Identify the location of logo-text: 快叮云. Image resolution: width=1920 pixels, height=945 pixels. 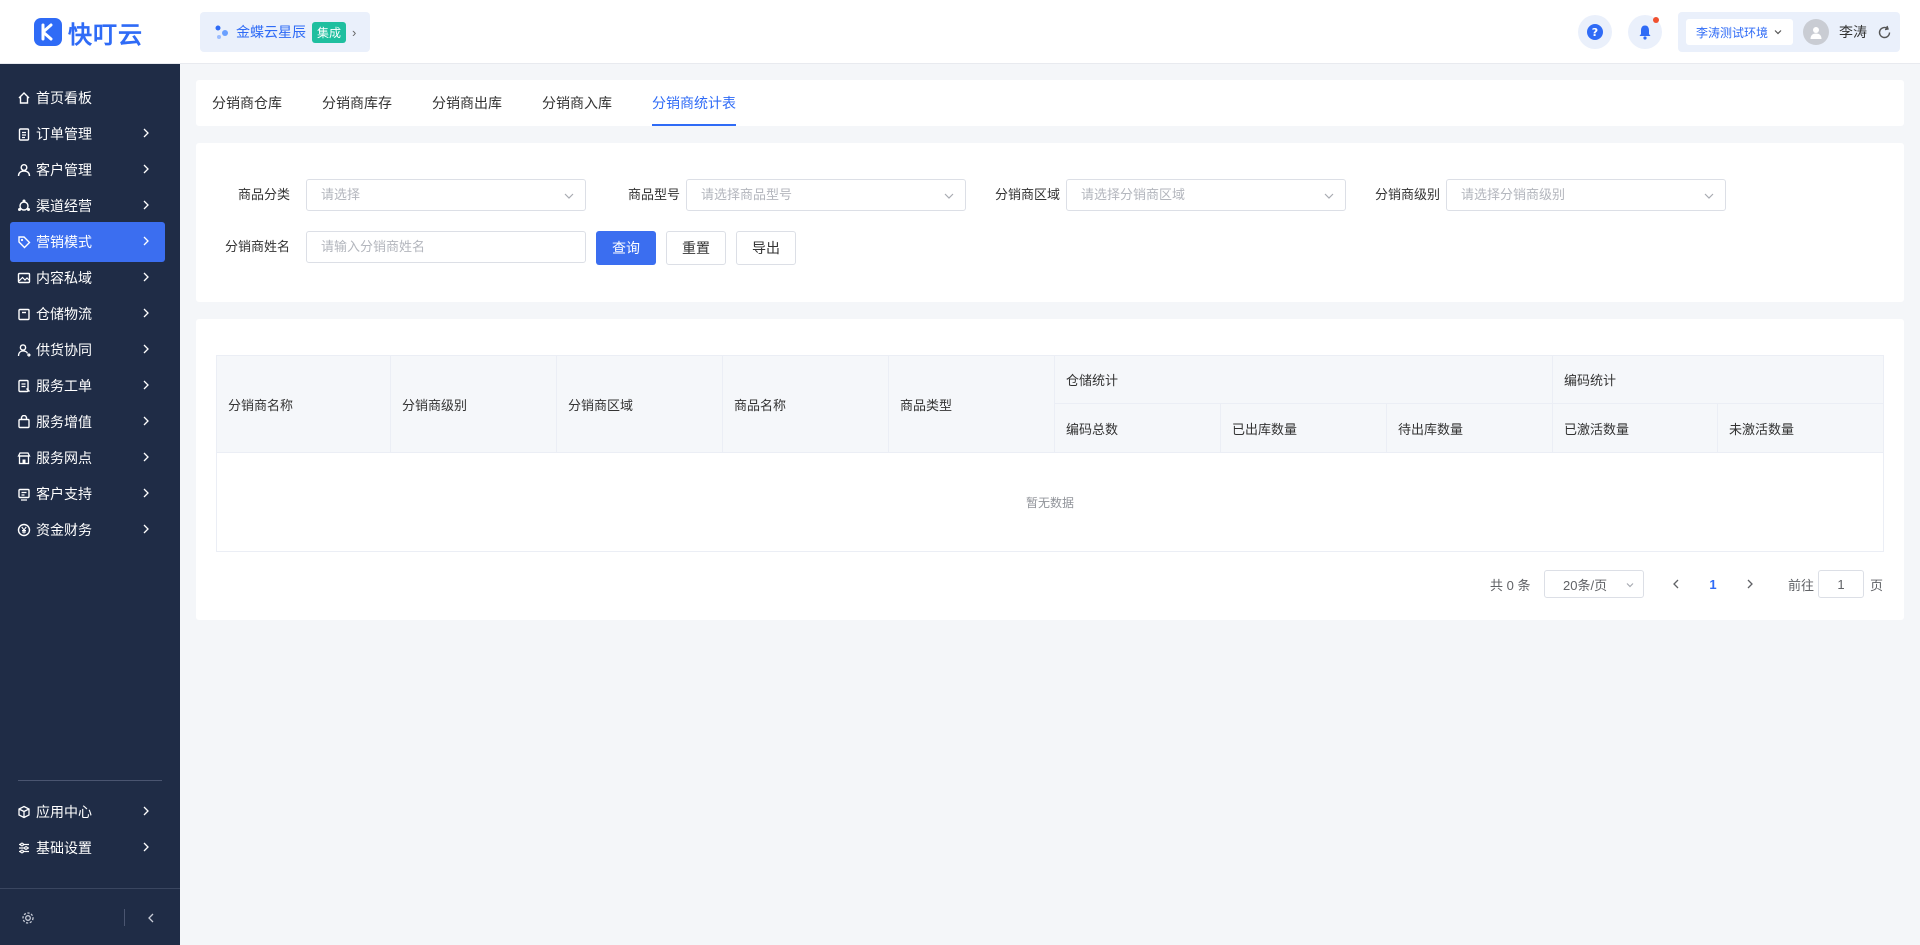
(105, 35).